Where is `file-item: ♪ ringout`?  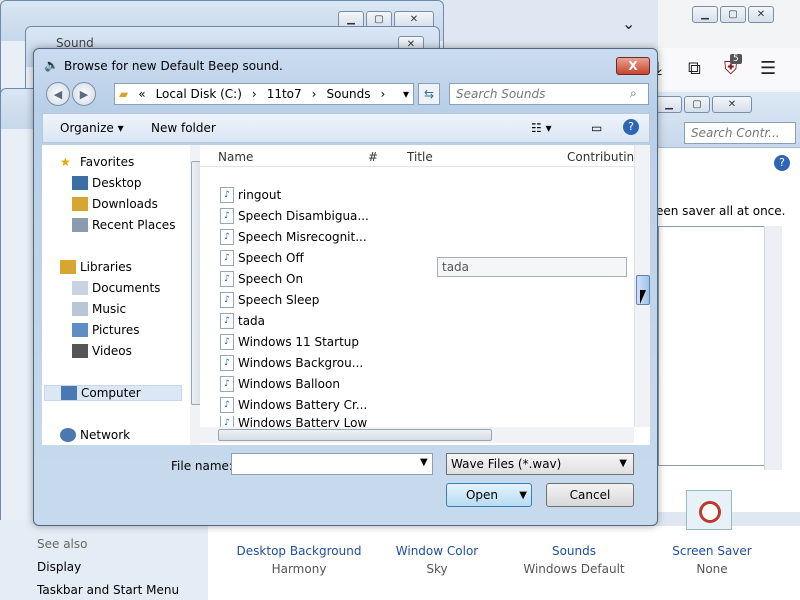 file-item: ♪ ringout is located at coordinates (250, 195).